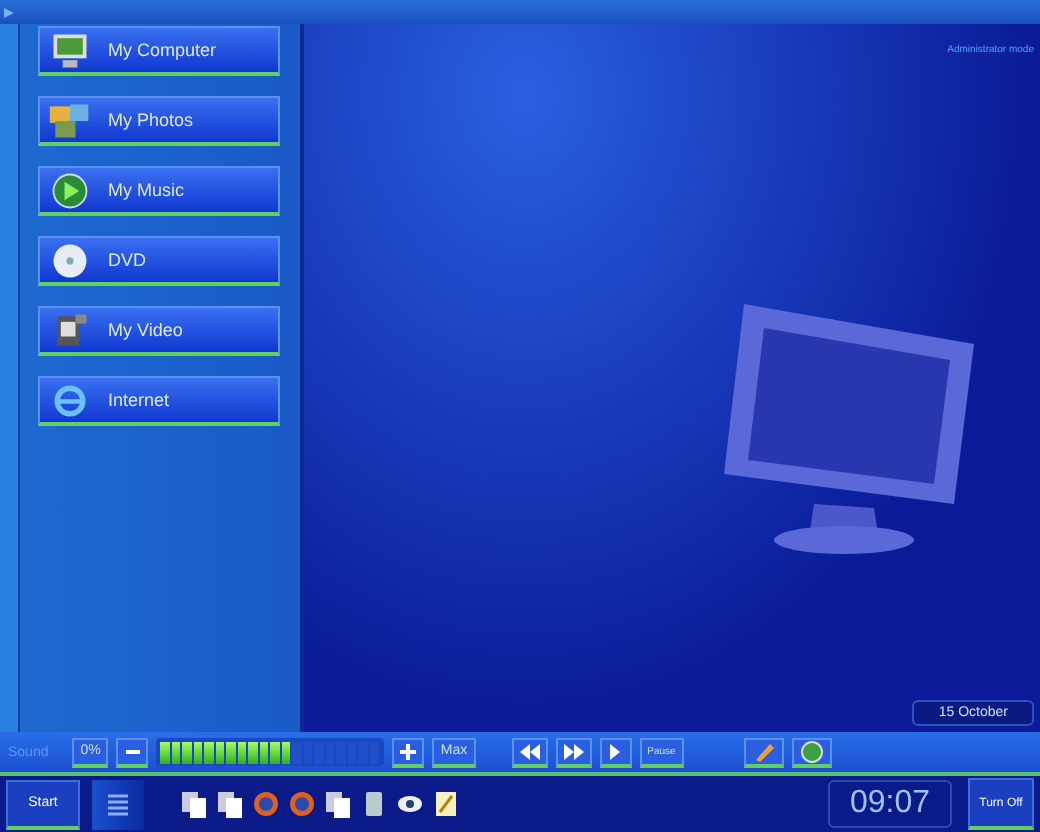 Image resolution: width=1040 pixels, height=832 pixels. Describe the element at coordinates (159, 331) in the screenshot. I see `menu-button: My Video` at that location.